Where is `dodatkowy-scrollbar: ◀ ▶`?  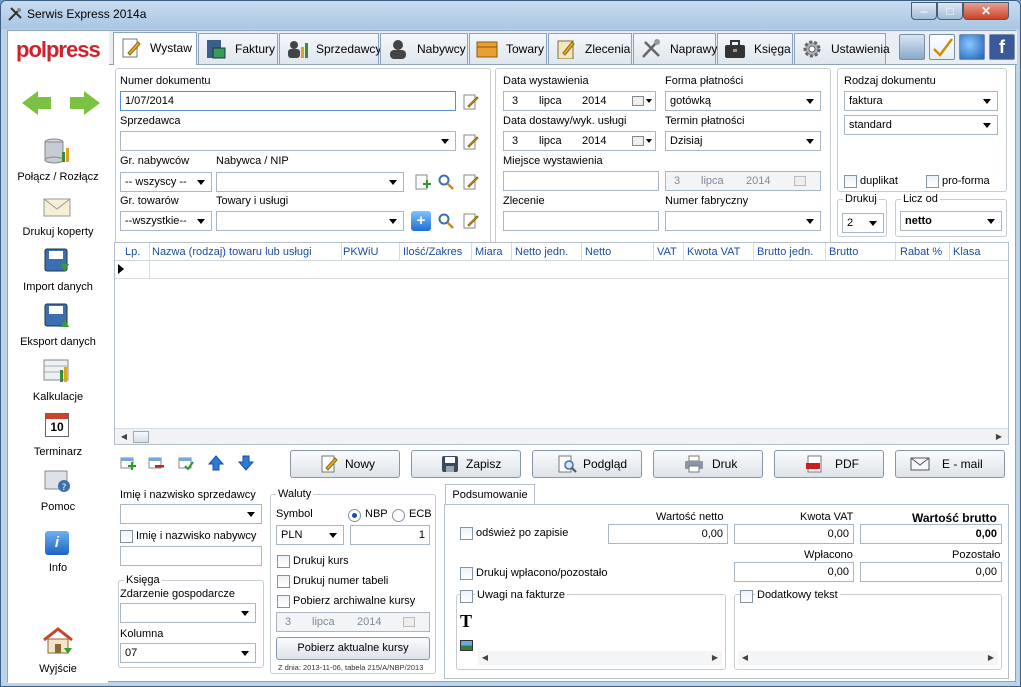 dodatkowy-scrollbar: ◀ ▶ is located at coordinates (868, 658).